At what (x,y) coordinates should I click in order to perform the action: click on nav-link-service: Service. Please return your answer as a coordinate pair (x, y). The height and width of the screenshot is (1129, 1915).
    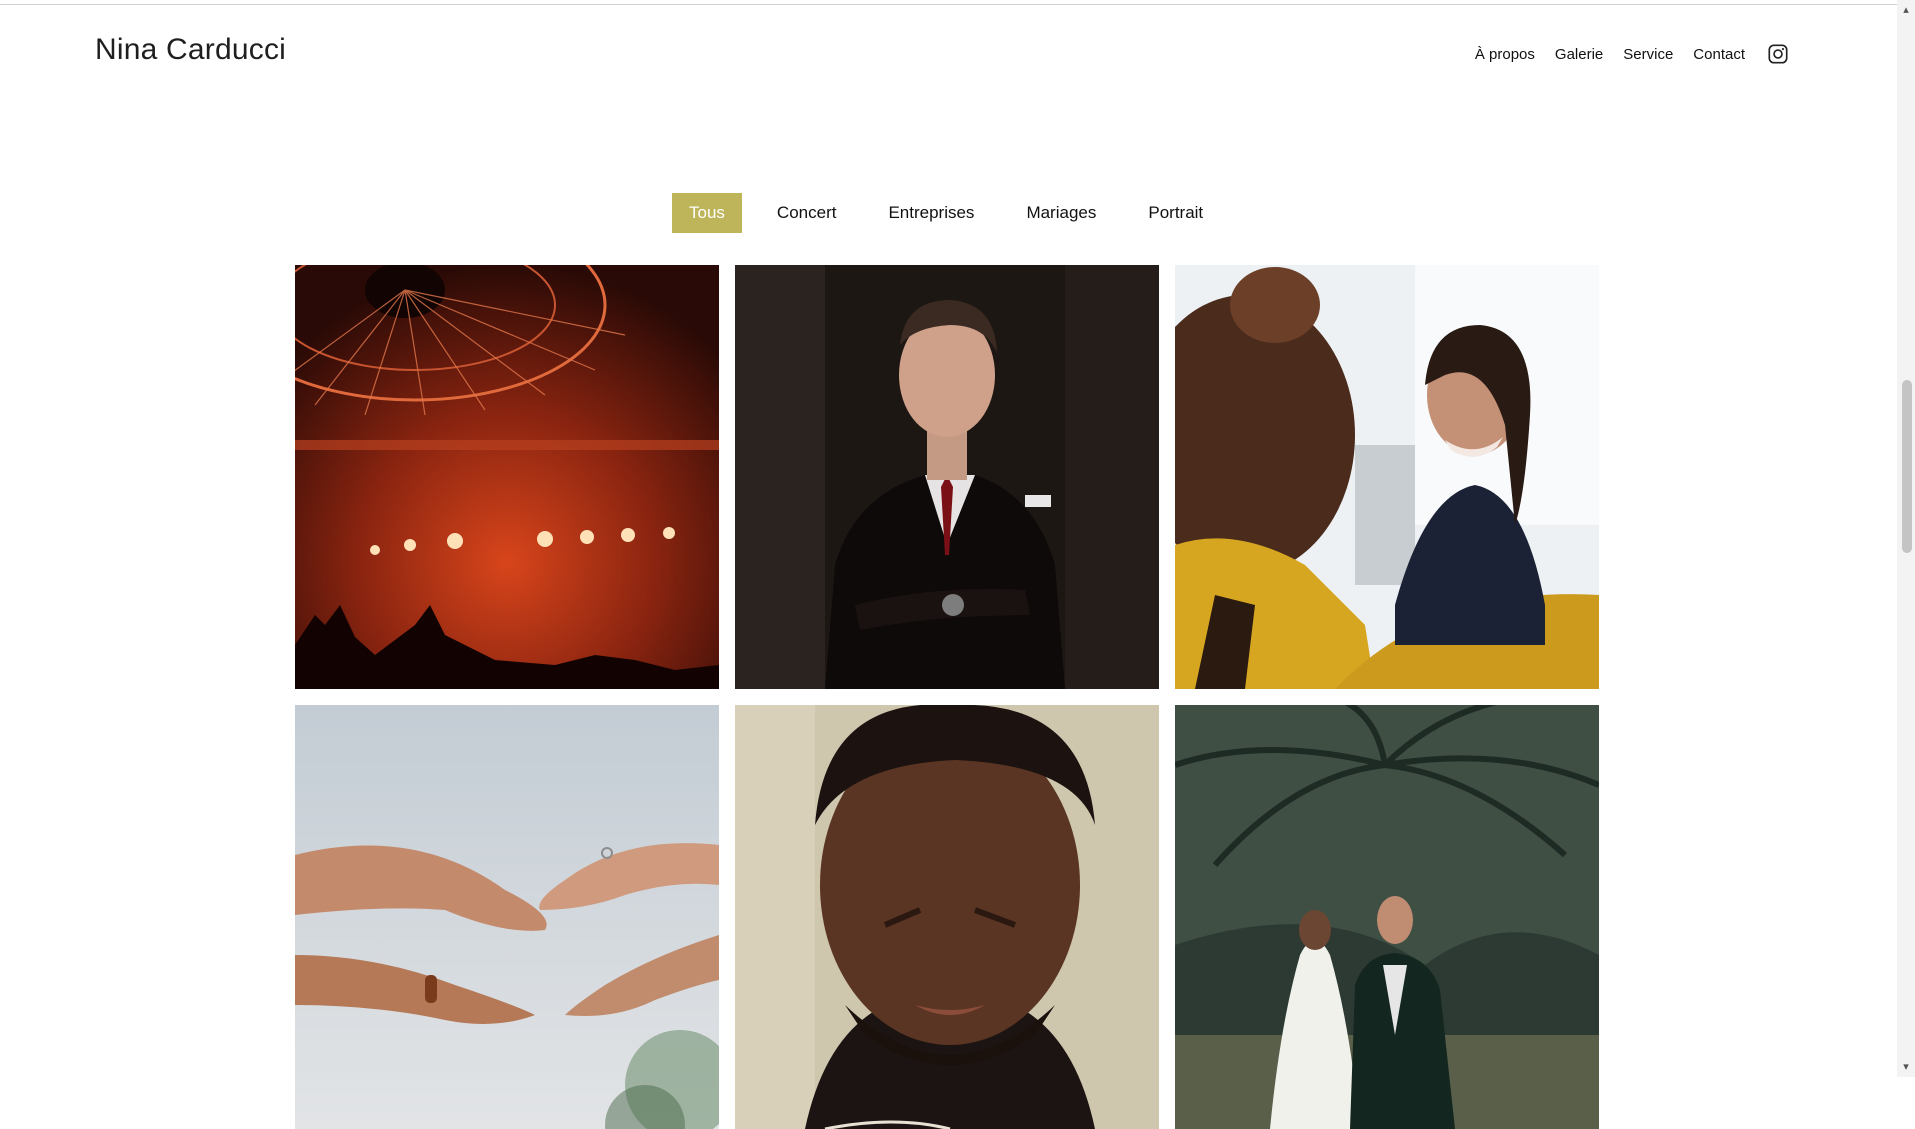
    Looking at the image, I should click on (1648, 54).